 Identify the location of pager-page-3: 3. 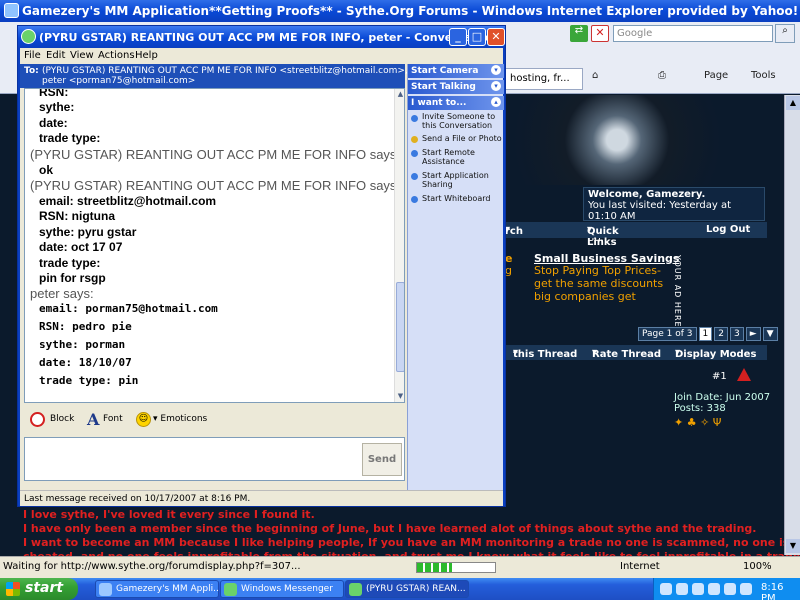
(736, 334).